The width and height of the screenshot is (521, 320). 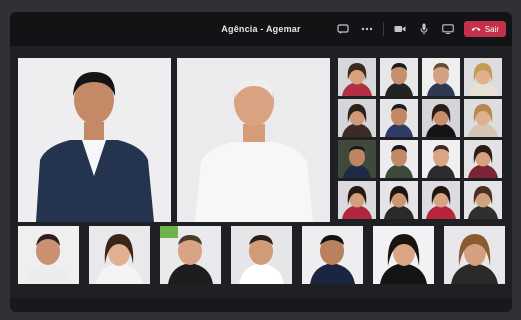 What do you see at coordinates (491, 29) in the screenshot?
I see `leave-call-label: Sair` at bounding box center [491, 29].